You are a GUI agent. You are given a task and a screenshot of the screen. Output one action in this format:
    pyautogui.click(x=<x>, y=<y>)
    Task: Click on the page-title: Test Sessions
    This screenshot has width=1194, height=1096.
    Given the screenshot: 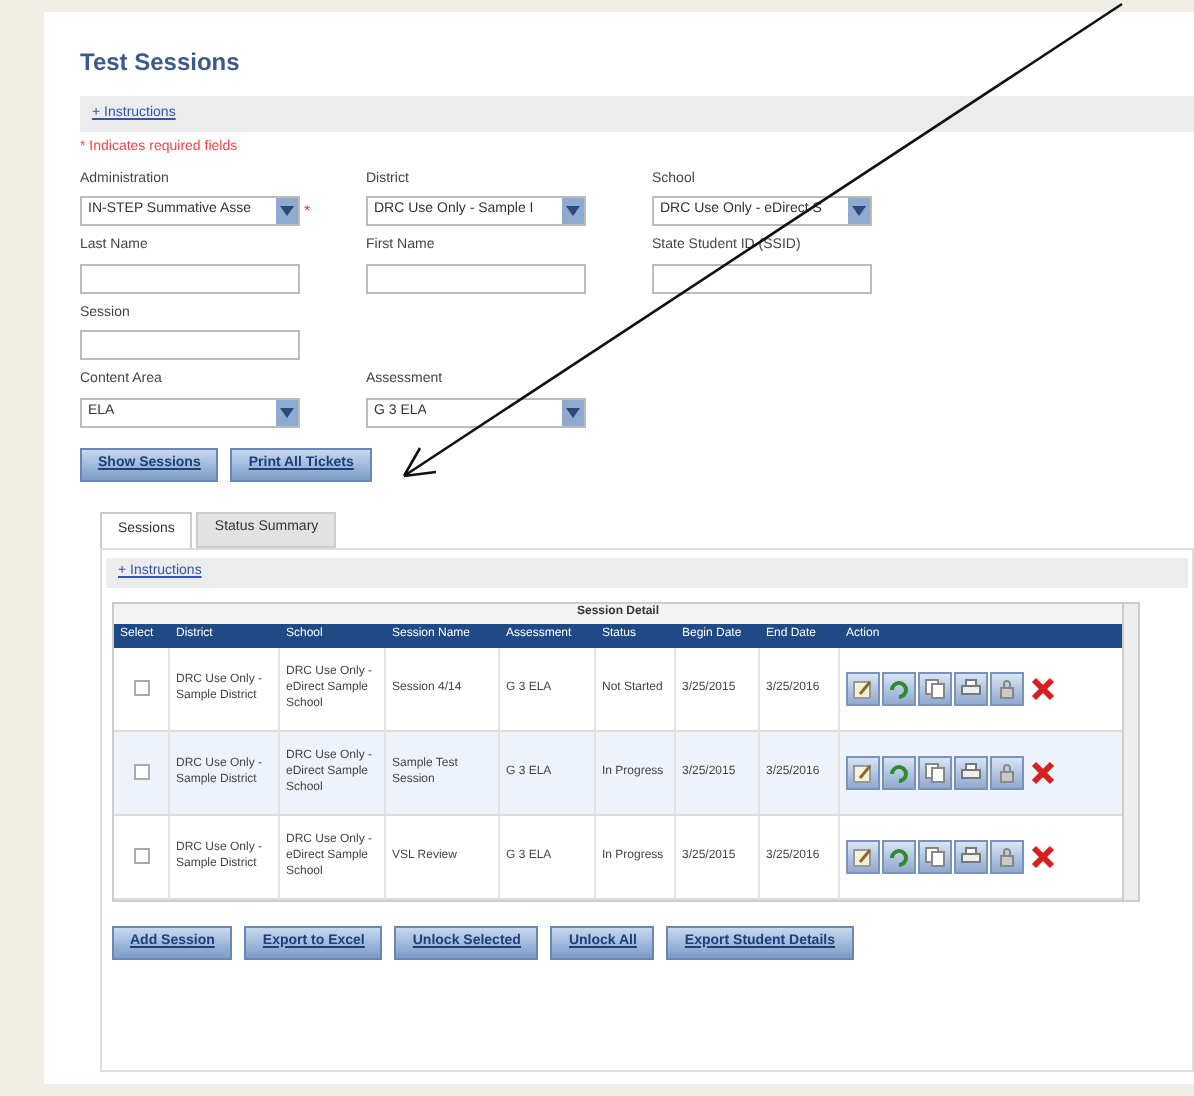 What is the action you would take?
    pyautogui.click(x=161, y=63)
    